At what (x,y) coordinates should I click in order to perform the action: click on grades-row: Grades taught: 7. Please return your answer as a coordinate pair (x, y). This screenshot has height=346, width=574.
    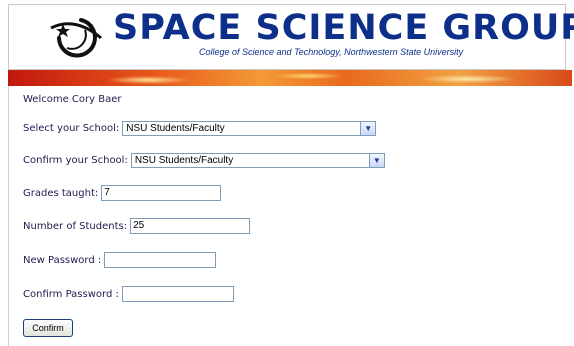
    Looking at the image, I should click on (122, 193).